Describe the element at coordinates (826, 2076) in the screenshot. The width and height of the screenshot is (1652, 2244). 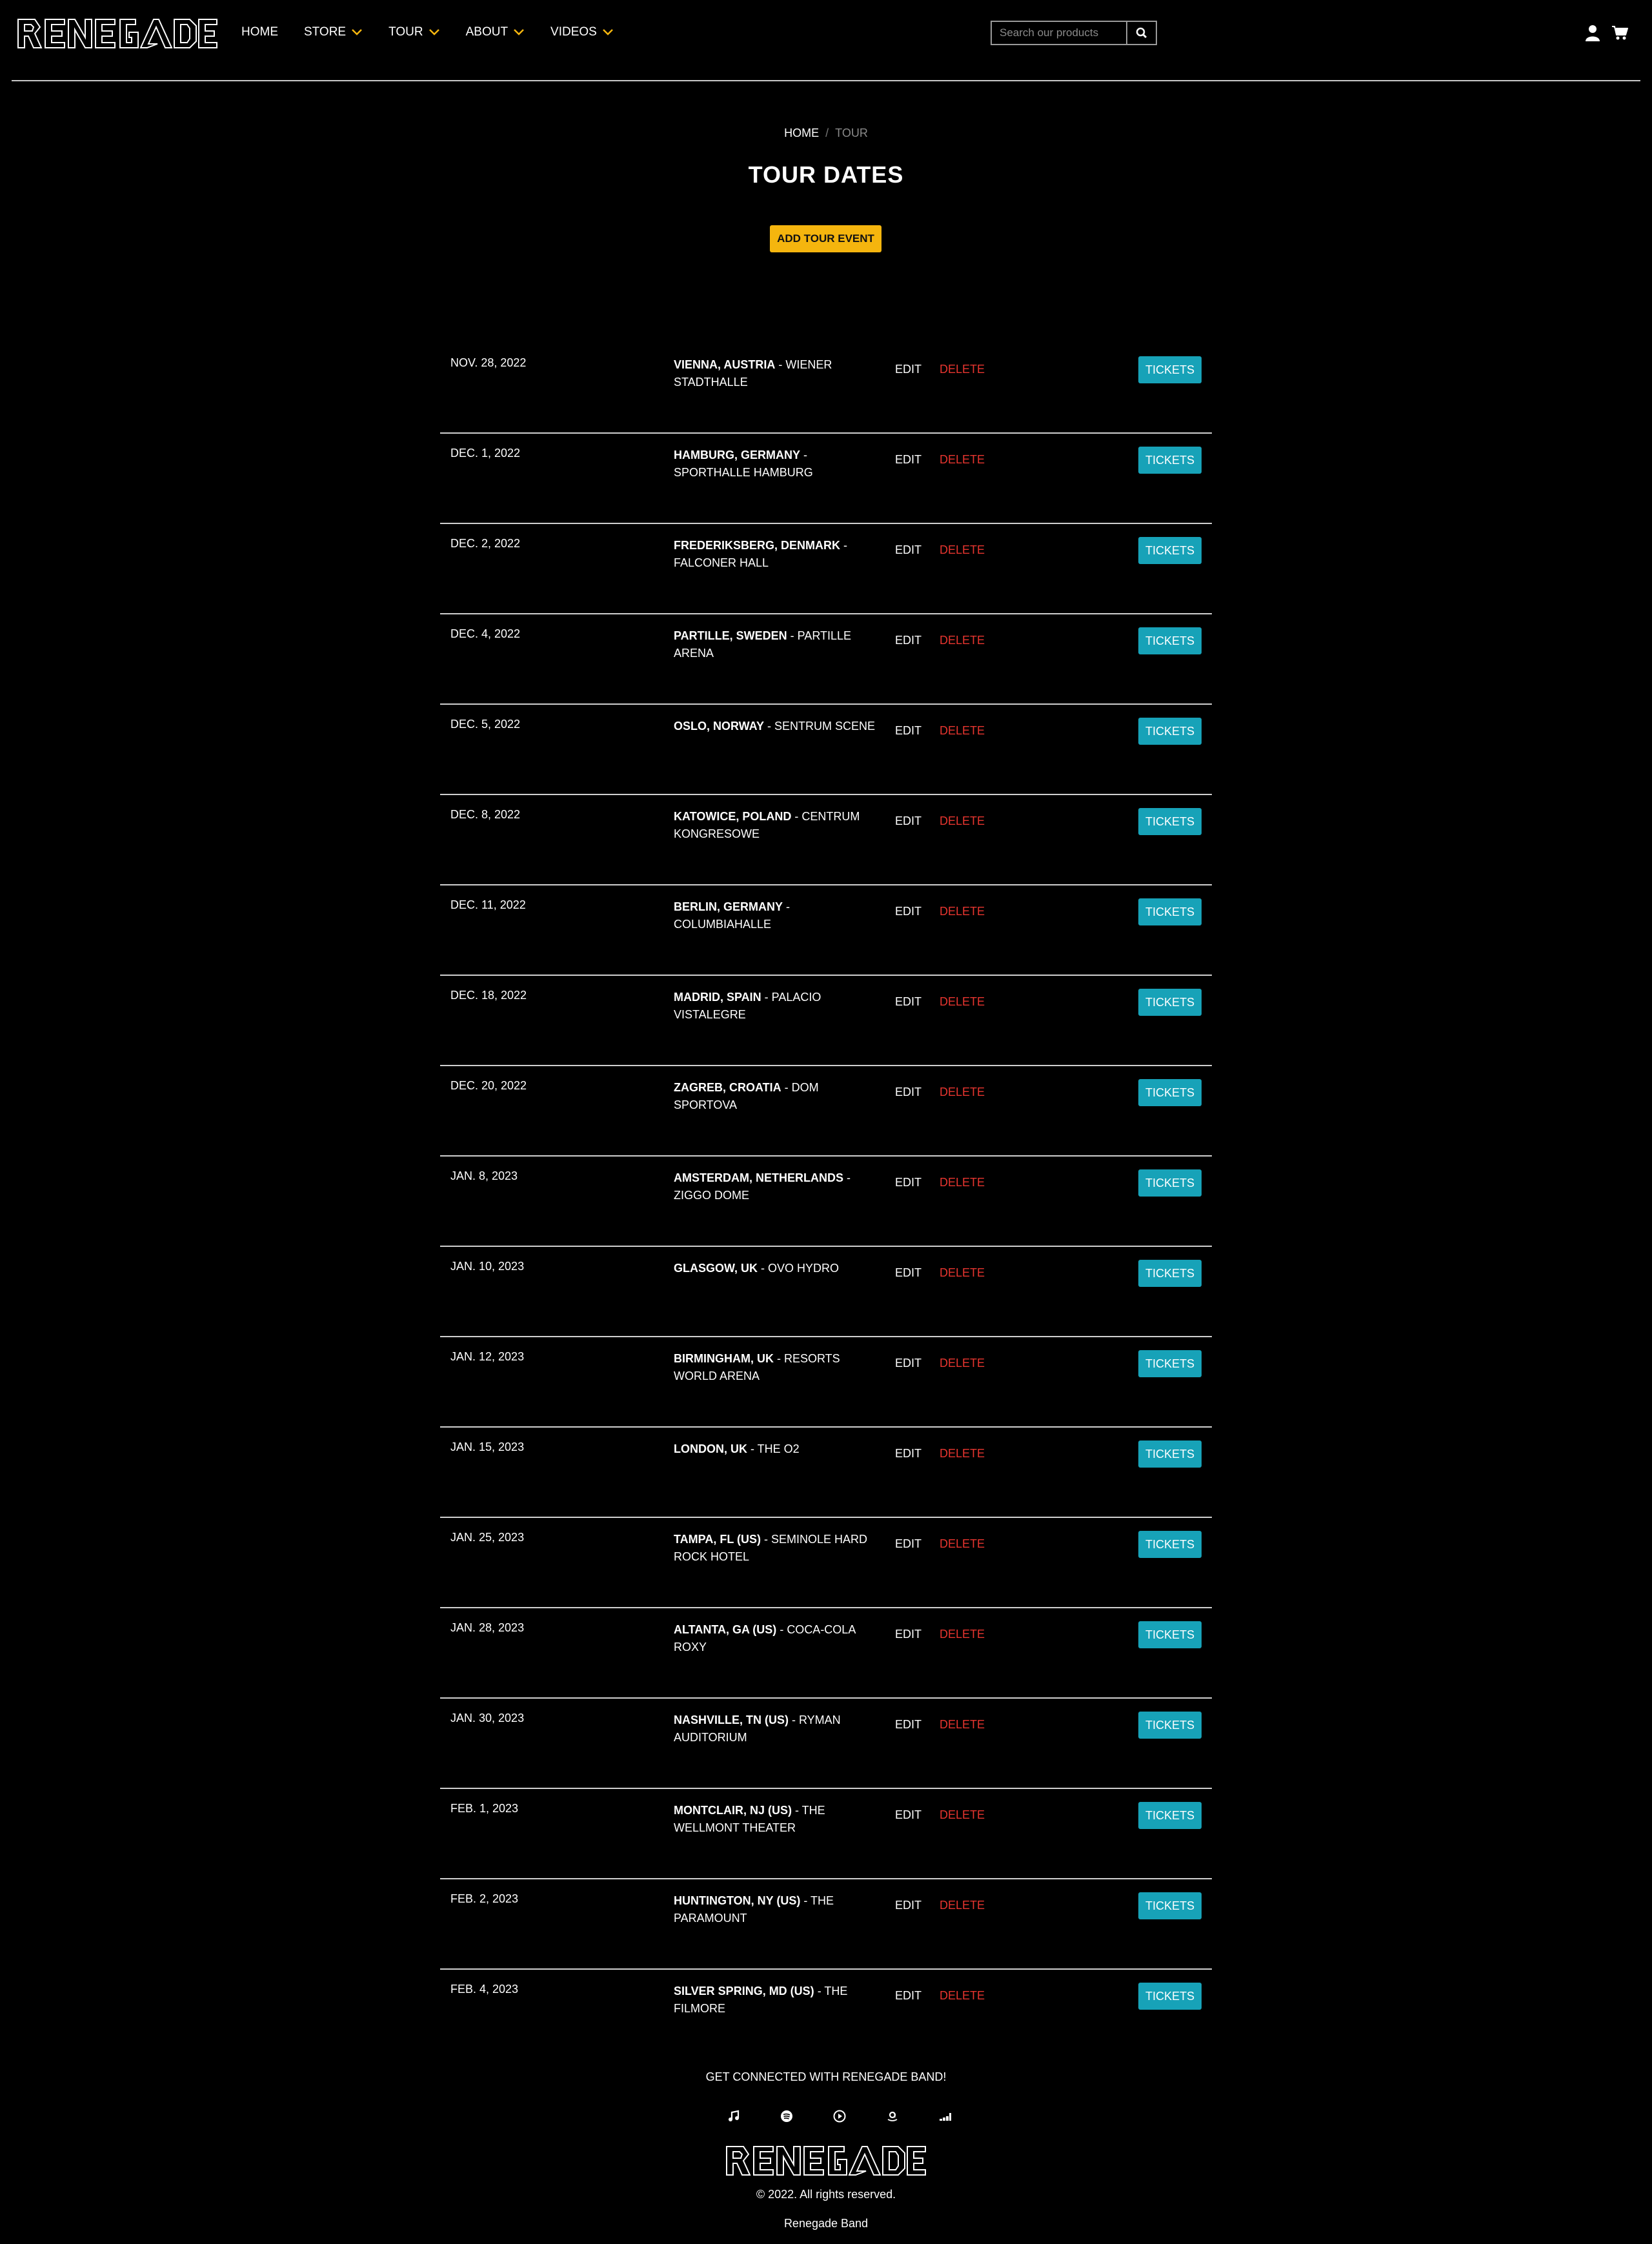
I see `footer-heading: GET CONNECTED WITH RENEGADE BAND!` at that location.